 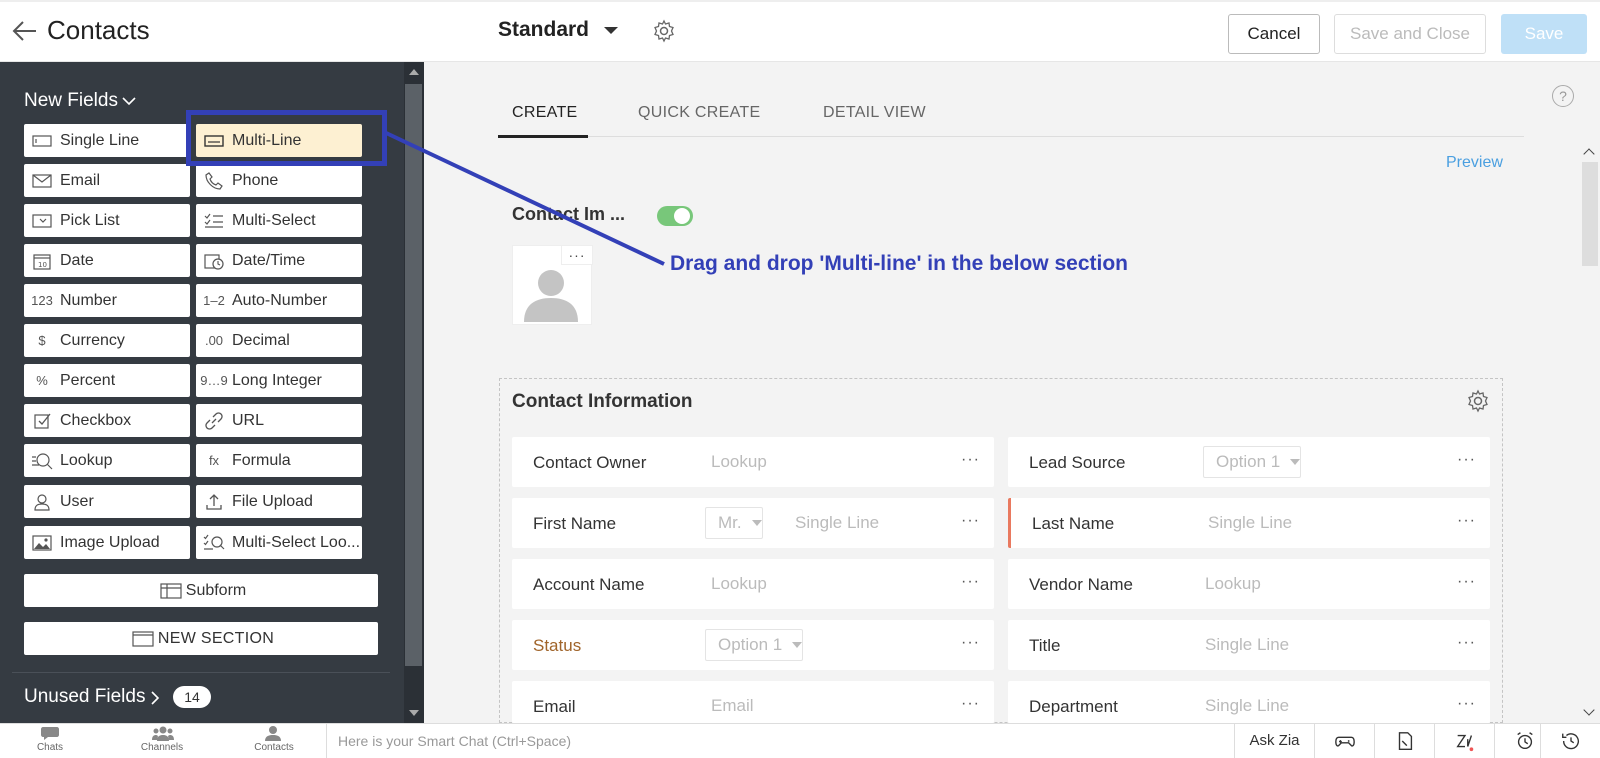 What do you see at coordinates (1590, 214) in the screenshot?
I see `main-scrollbar-thumb` at bounding box center [1590, 214].